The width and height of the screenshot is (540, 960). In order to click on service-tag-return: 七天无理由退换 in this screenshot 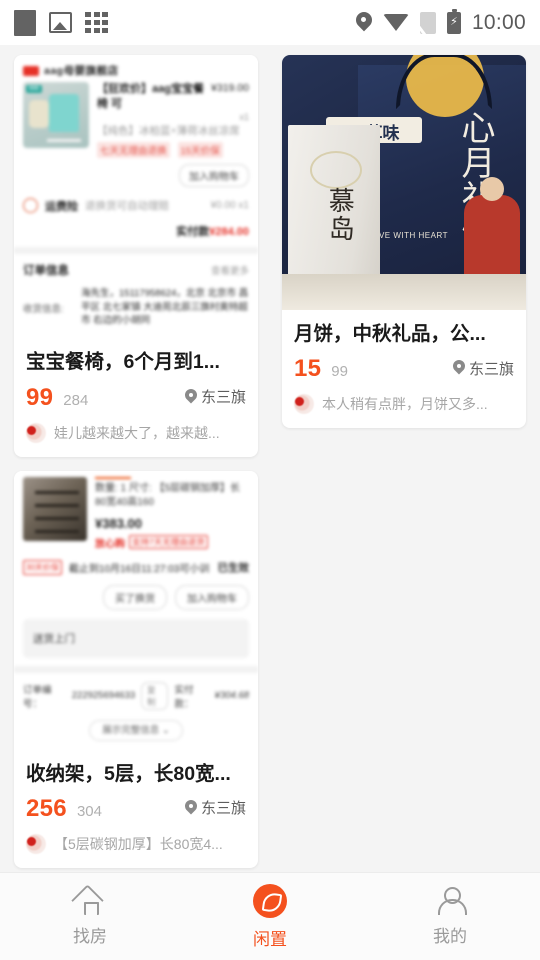, I will do `click(133, 149)`.